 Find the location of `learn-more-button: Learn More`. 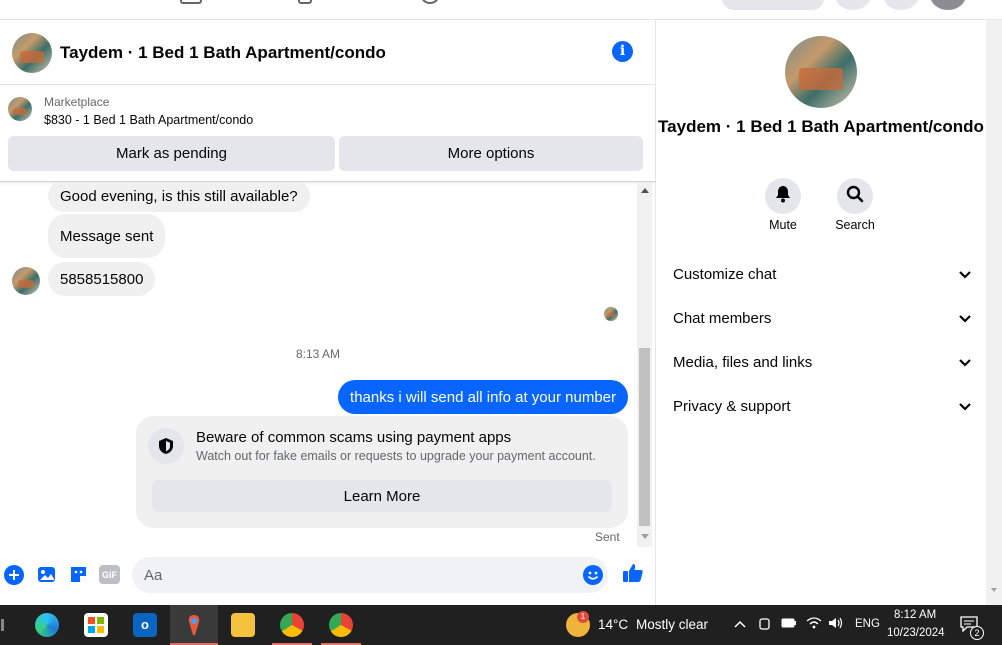

learn-more-button: Learn More is located at coordinates (382, 496).